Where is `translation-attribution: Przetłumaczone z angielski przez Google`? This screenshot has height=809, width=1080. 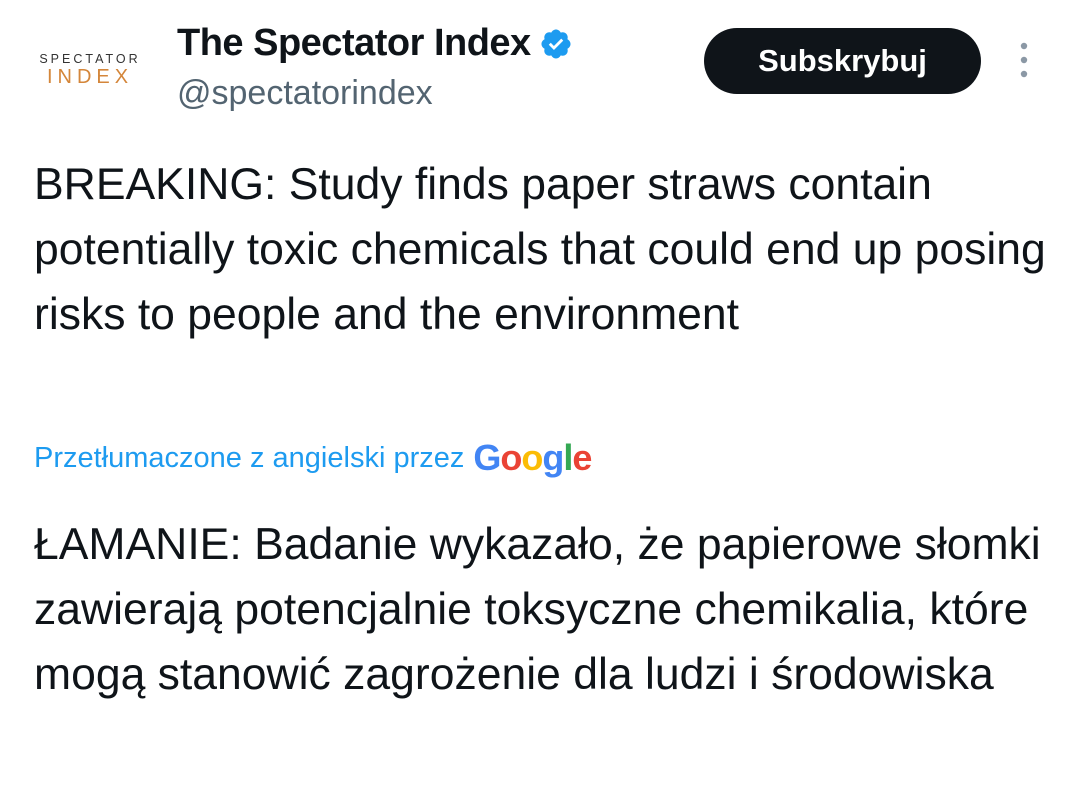 translation-attribution: Przetłumaczone z angielski przez Google is located at coordinates (313, 458).